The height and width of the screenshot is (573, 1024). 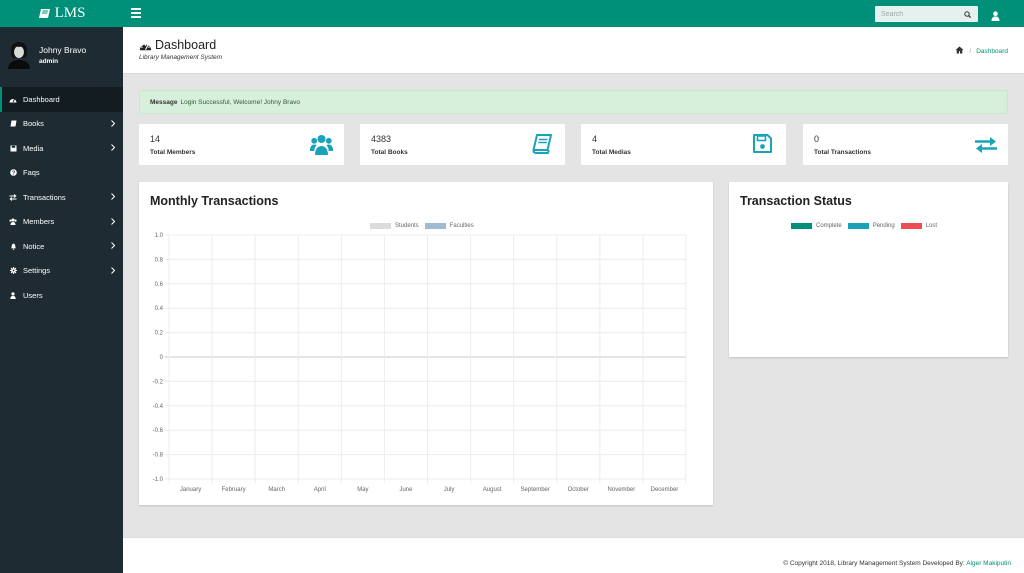 What do you see at coordinates (762, 146) in the screenshot?
I see `floppy-disk-icon` at bounding box center [762, 146].